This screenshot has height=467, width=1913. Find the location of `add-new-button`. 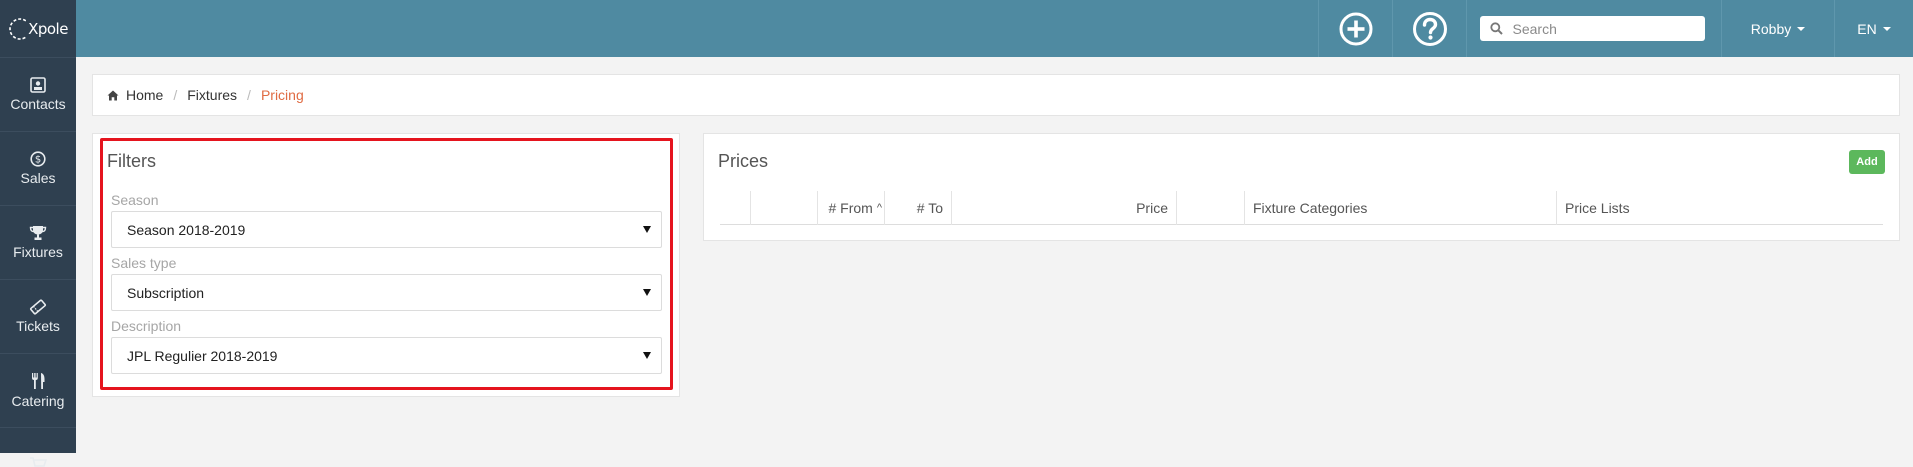

add-new-button is located at coordinates (1355, 28).